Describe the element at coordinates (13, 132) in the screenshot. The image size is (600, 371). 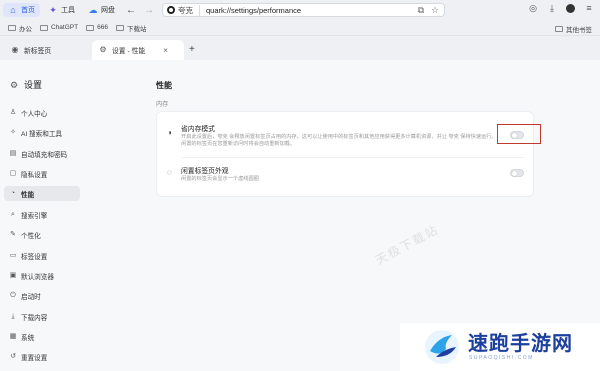
I see `ai-icon: ✧` at that location.